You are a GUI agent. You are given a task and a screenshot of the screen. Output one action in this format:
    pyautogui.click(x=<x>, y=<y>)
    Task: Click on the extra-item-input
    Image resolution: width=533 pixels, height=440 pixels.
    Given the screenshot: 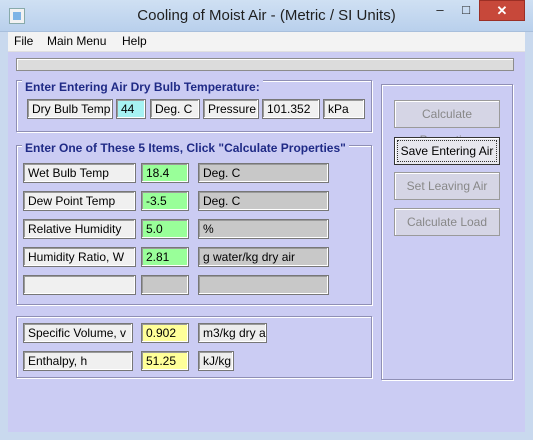 What is the action you would take?
    pyautogui.click(x=165, y=285)
    